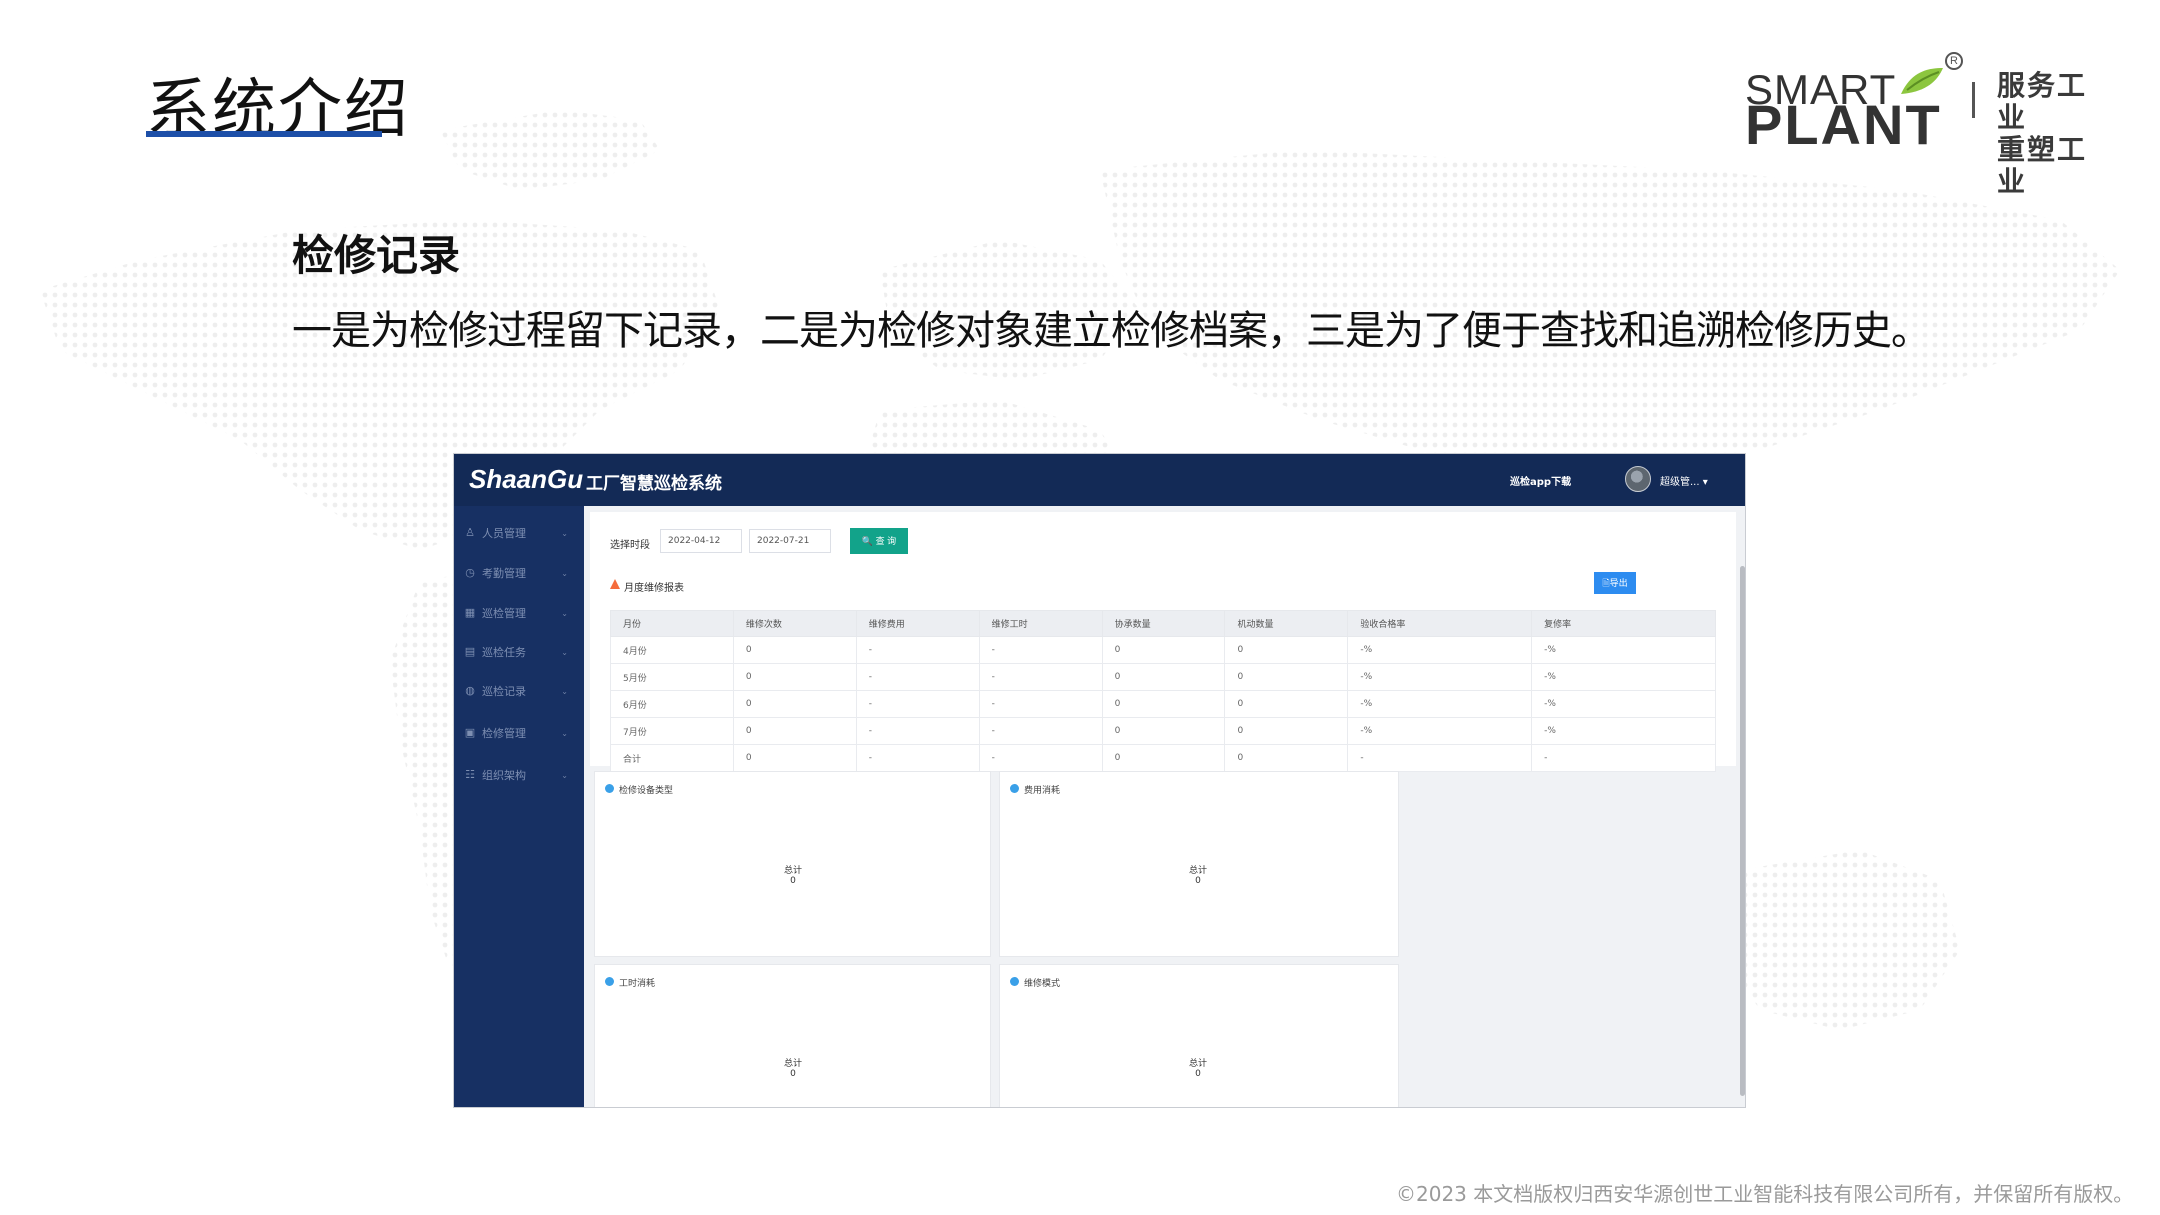 This screenshot has height=1215, width=2160. What do you see at coordinates (1684, 480) in the screenshot?
I see `user-menu: 超级管... ▾` at bounding box center [1684, 480].